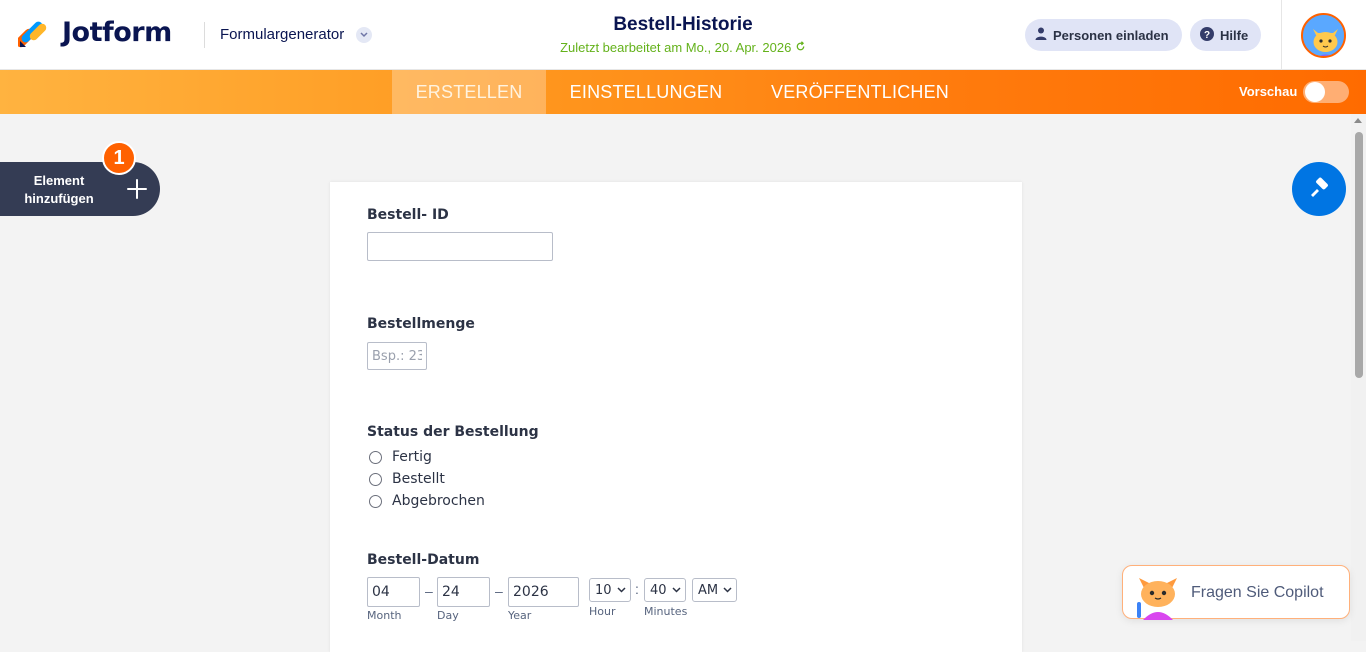 This screenshot has height=652, width=1366. I want to click on date-day-input, so click(463, 592).